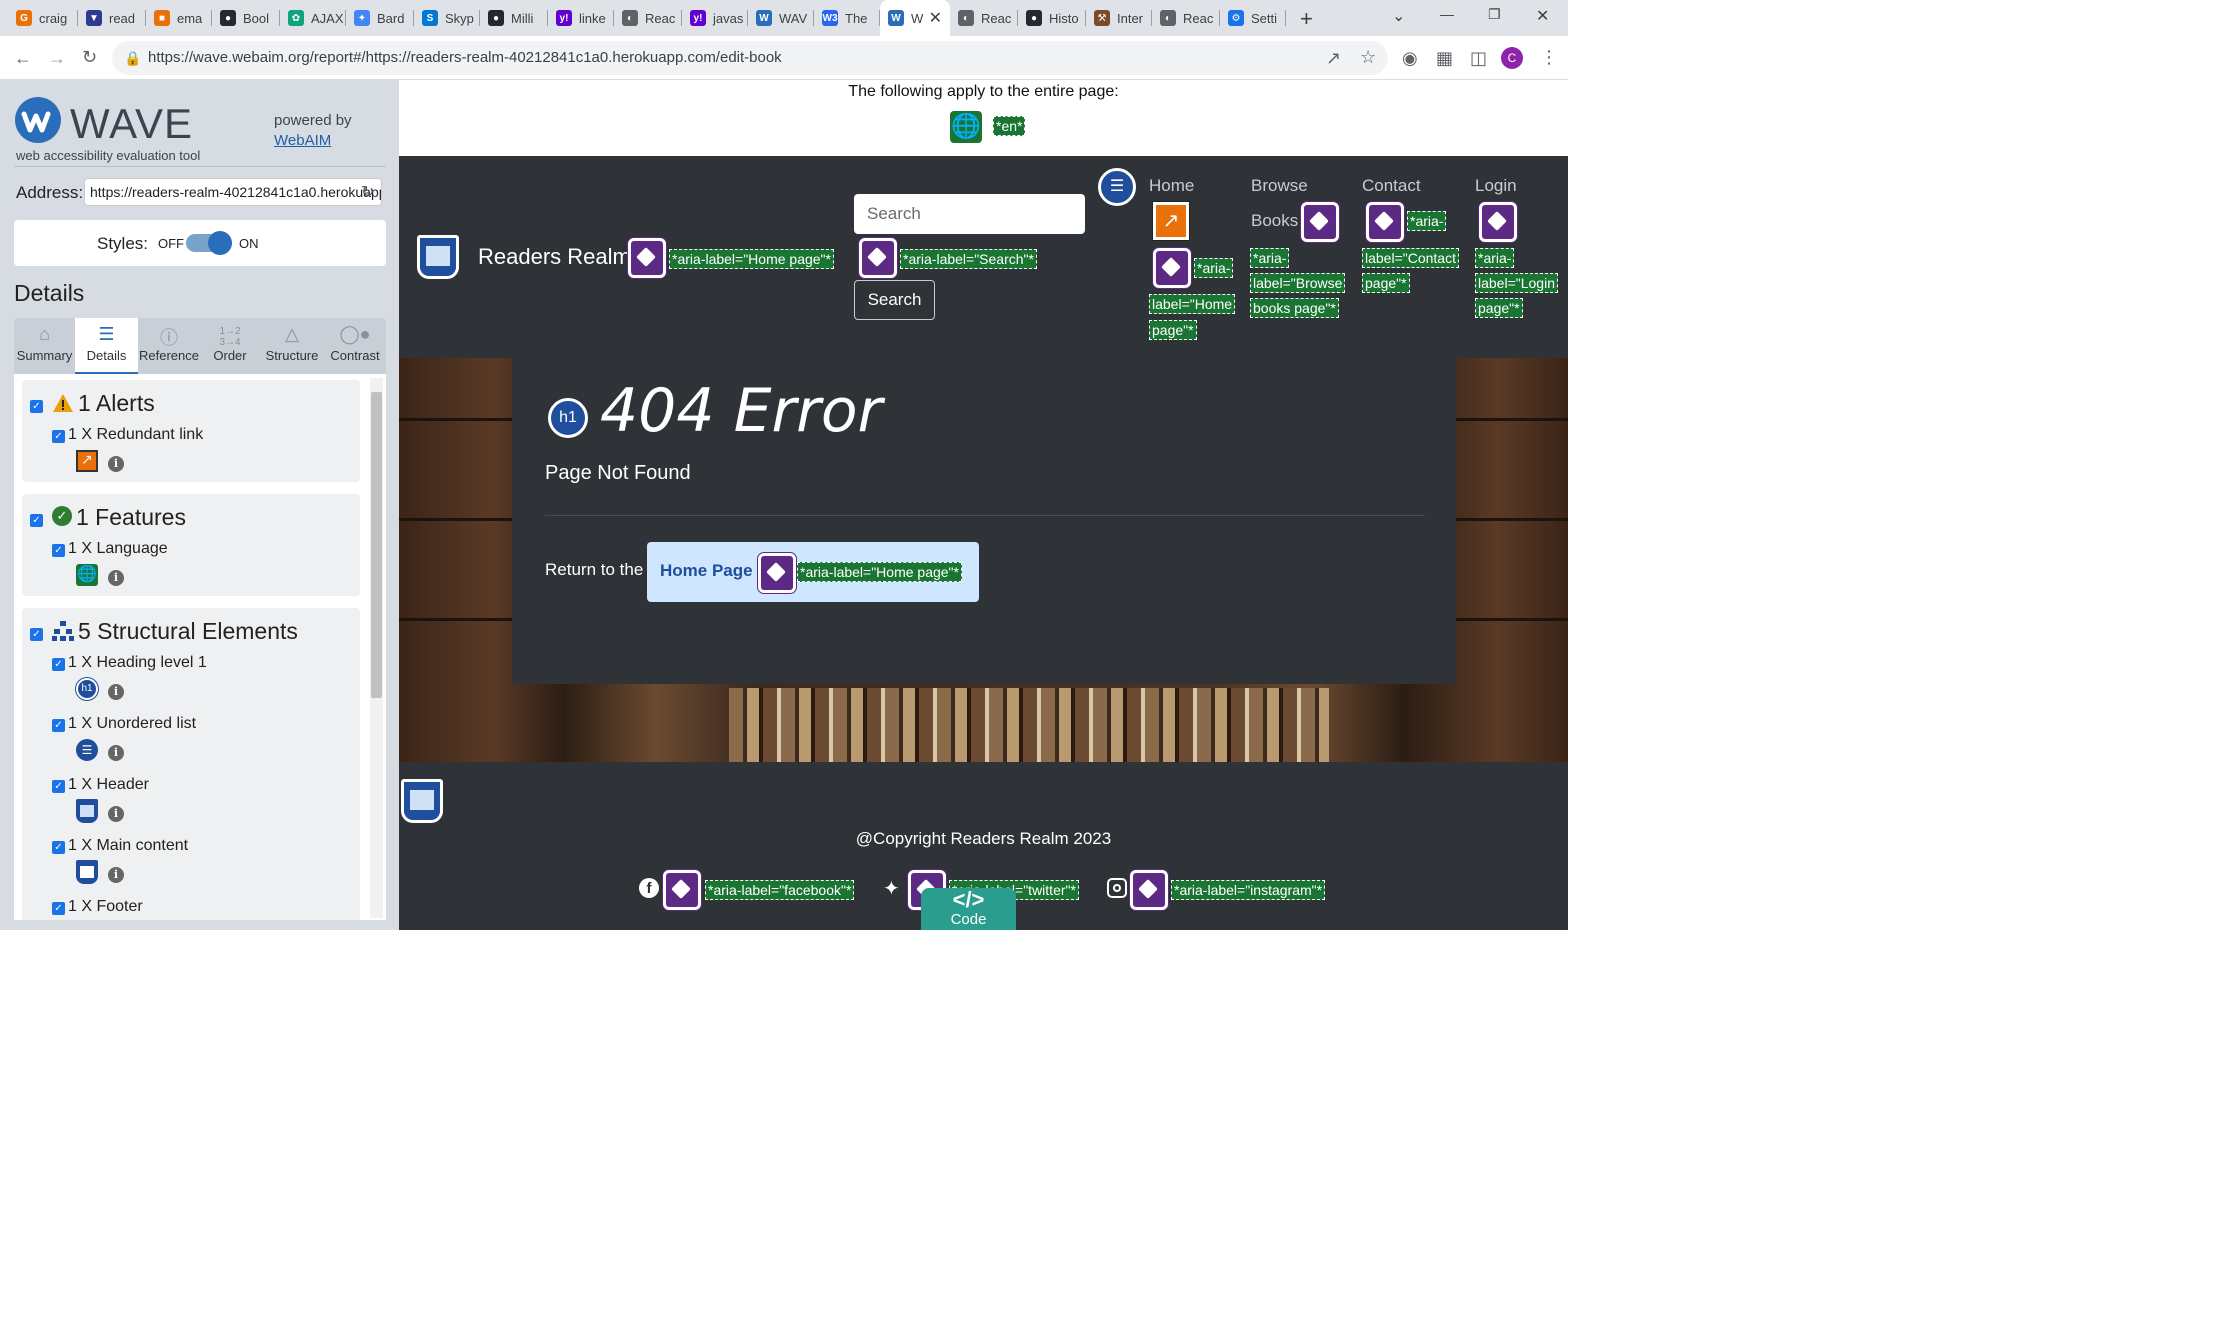 This screenshot has width=2240, height=1329. What do you see at coordinates (1368, 57) in the screenshot?
I see `bookmark-star-icon: ☆` at bounding box center [1368, 57].